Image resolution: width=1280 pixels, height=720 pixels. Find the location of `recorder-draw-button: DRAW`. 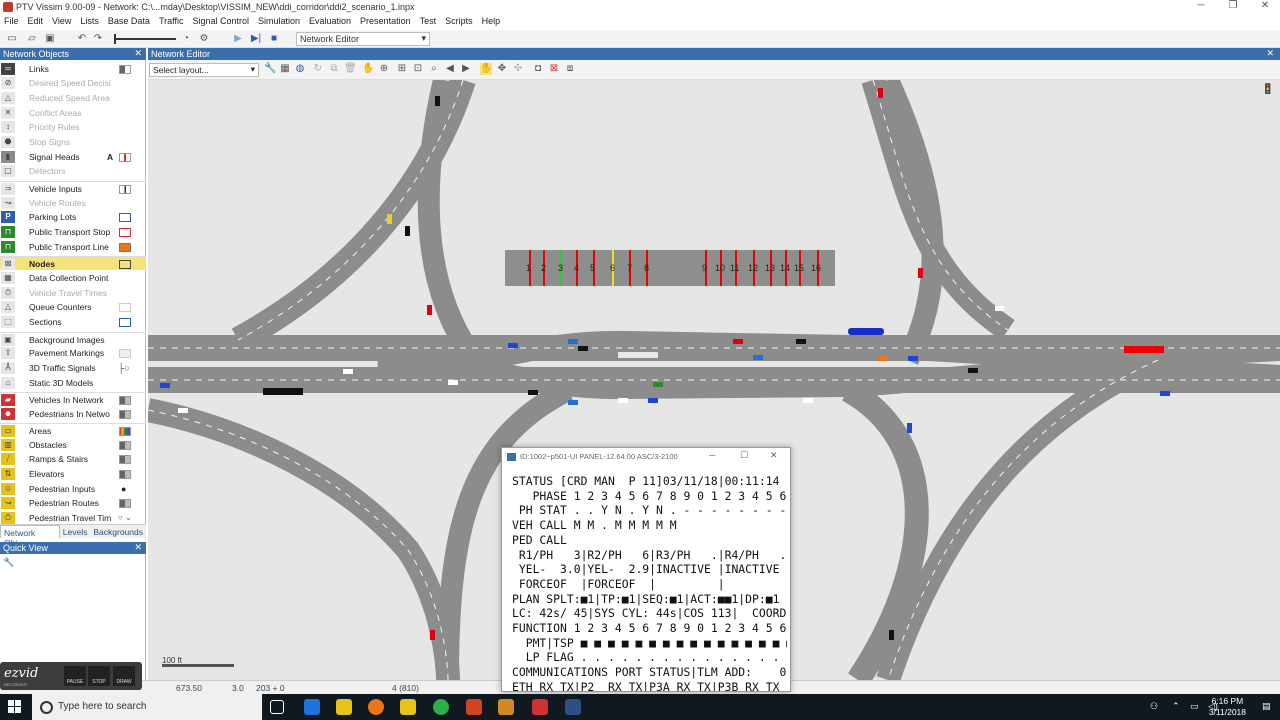

recorder-draw-button: DRAW is located at coordinates (124, 676).